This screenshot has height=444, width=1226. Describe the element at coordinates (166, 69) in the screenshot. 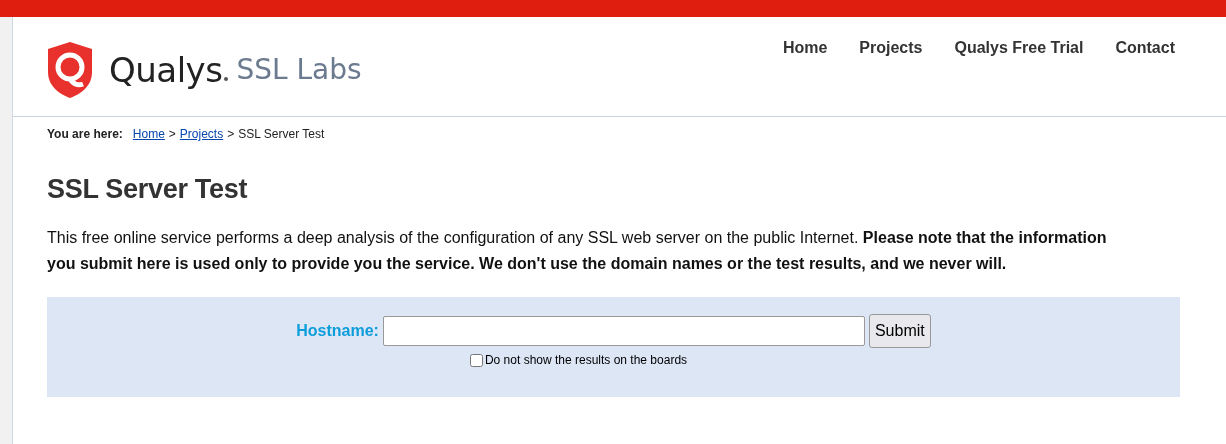

I see `logo-brand: Qualys` at that location.